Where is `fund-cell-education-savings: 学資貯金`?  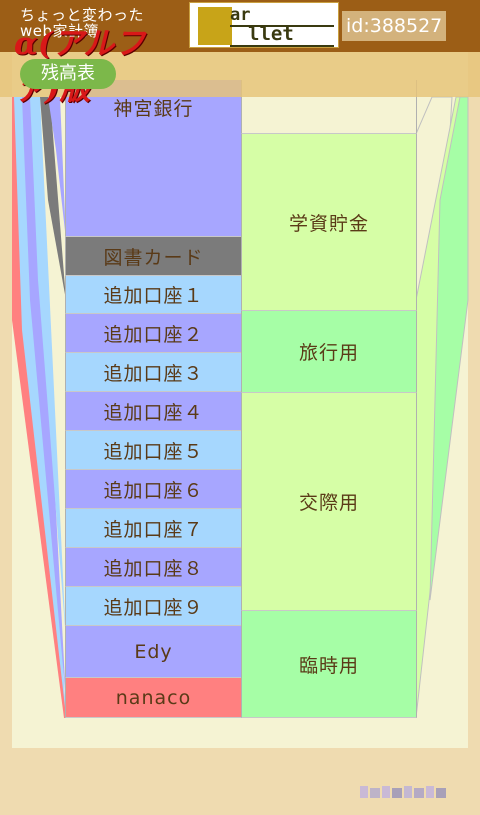
fund-cell-education-savings: 学資貯金 is located at coordinates (329, 222).